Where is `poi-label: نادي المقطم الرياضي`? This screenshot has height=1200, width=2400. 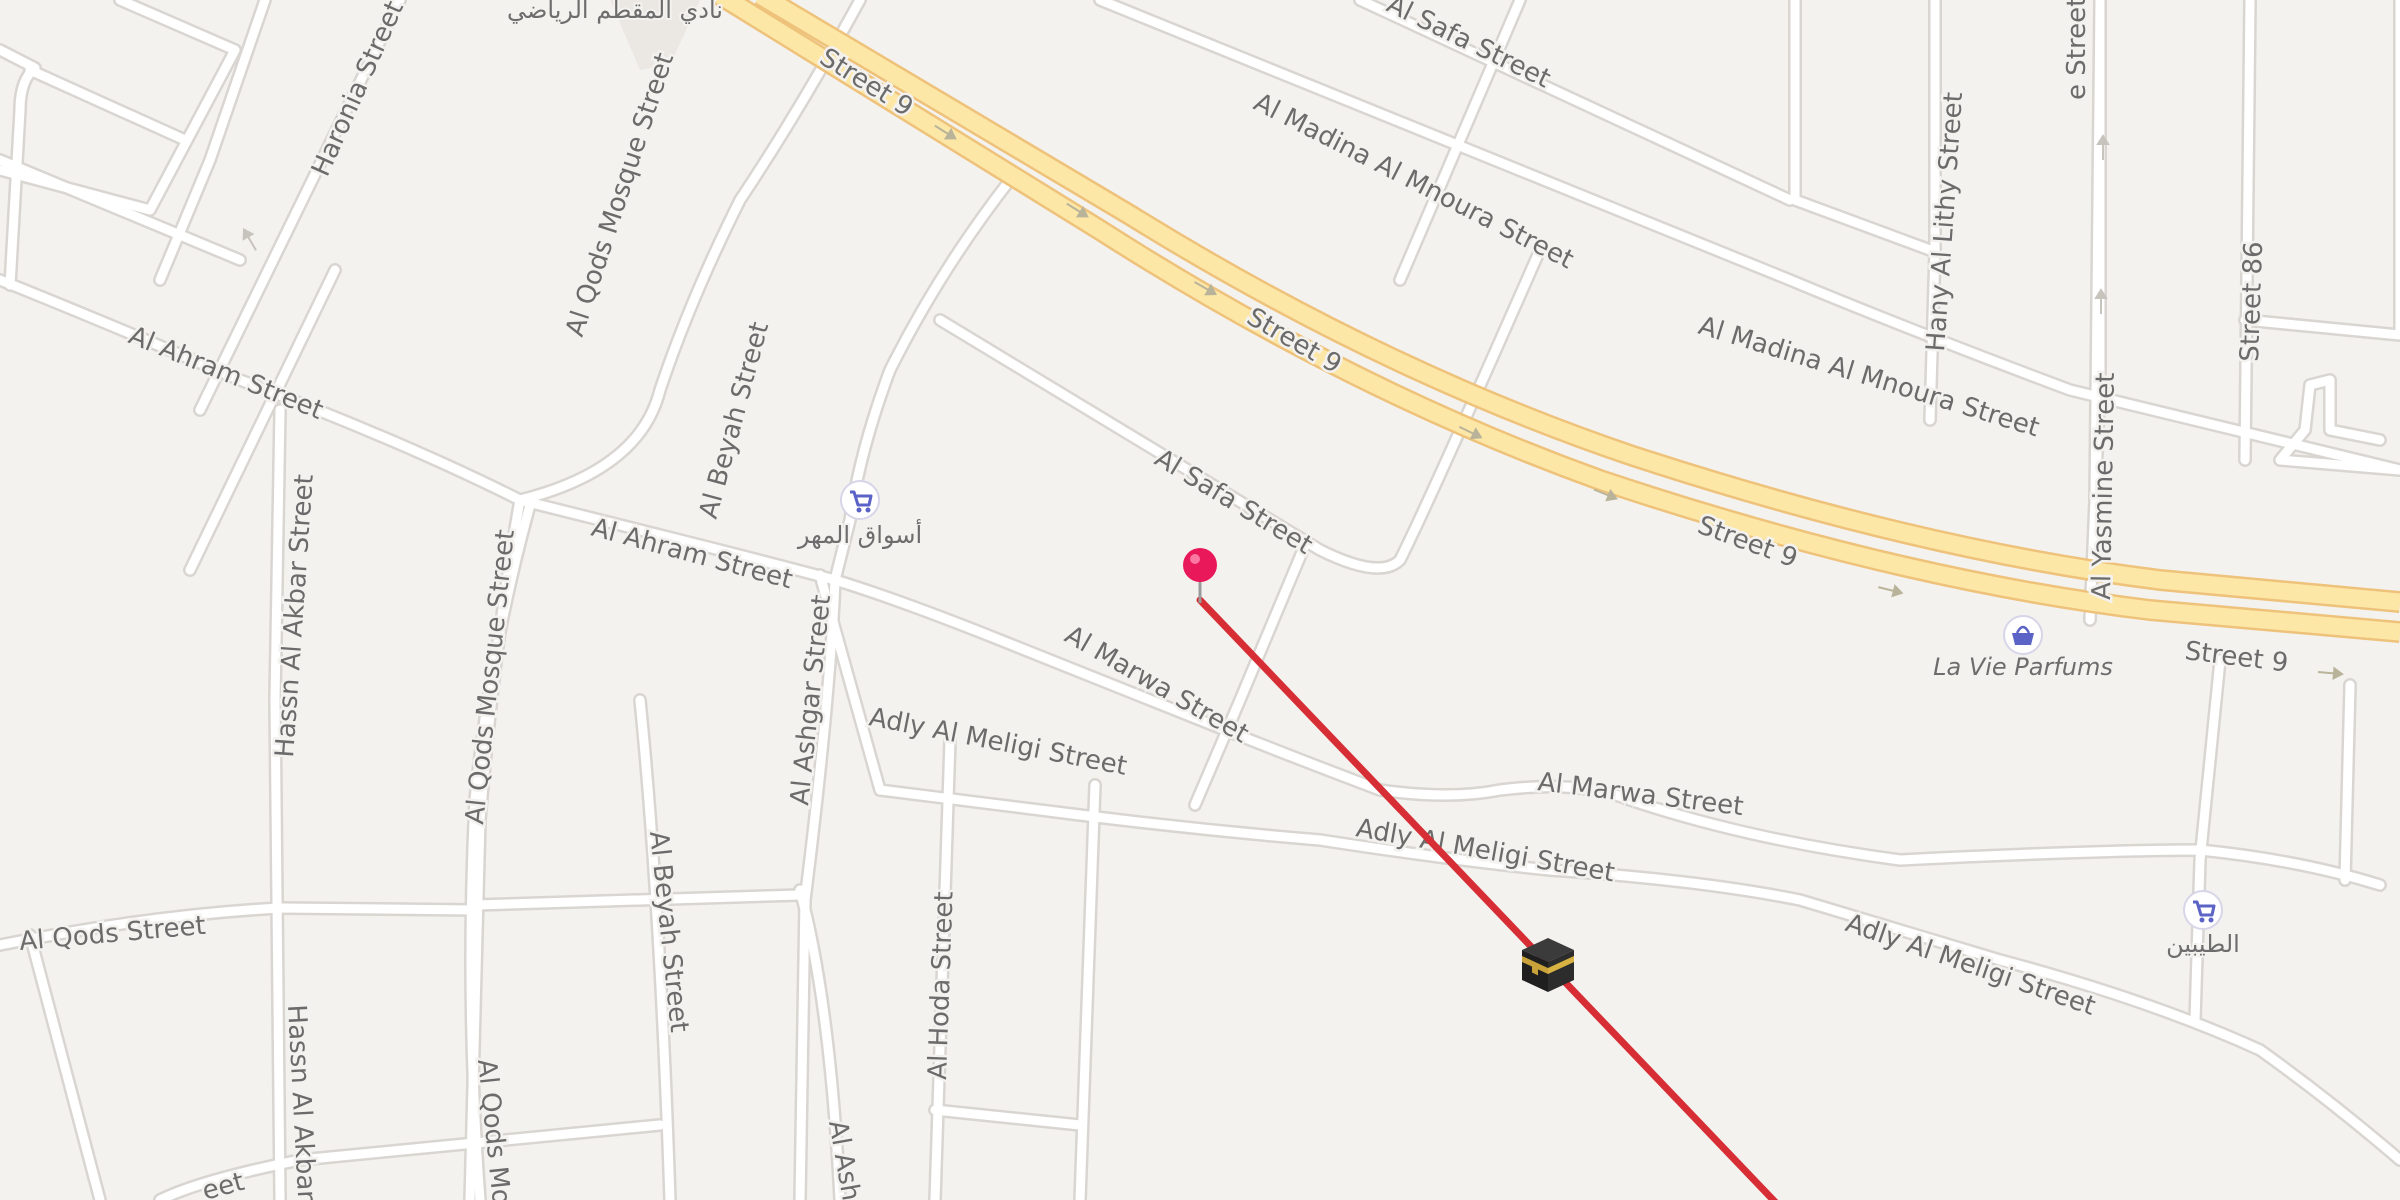 poi-label: نادي المقطم الرياضي is located at coordinates (615, 12).